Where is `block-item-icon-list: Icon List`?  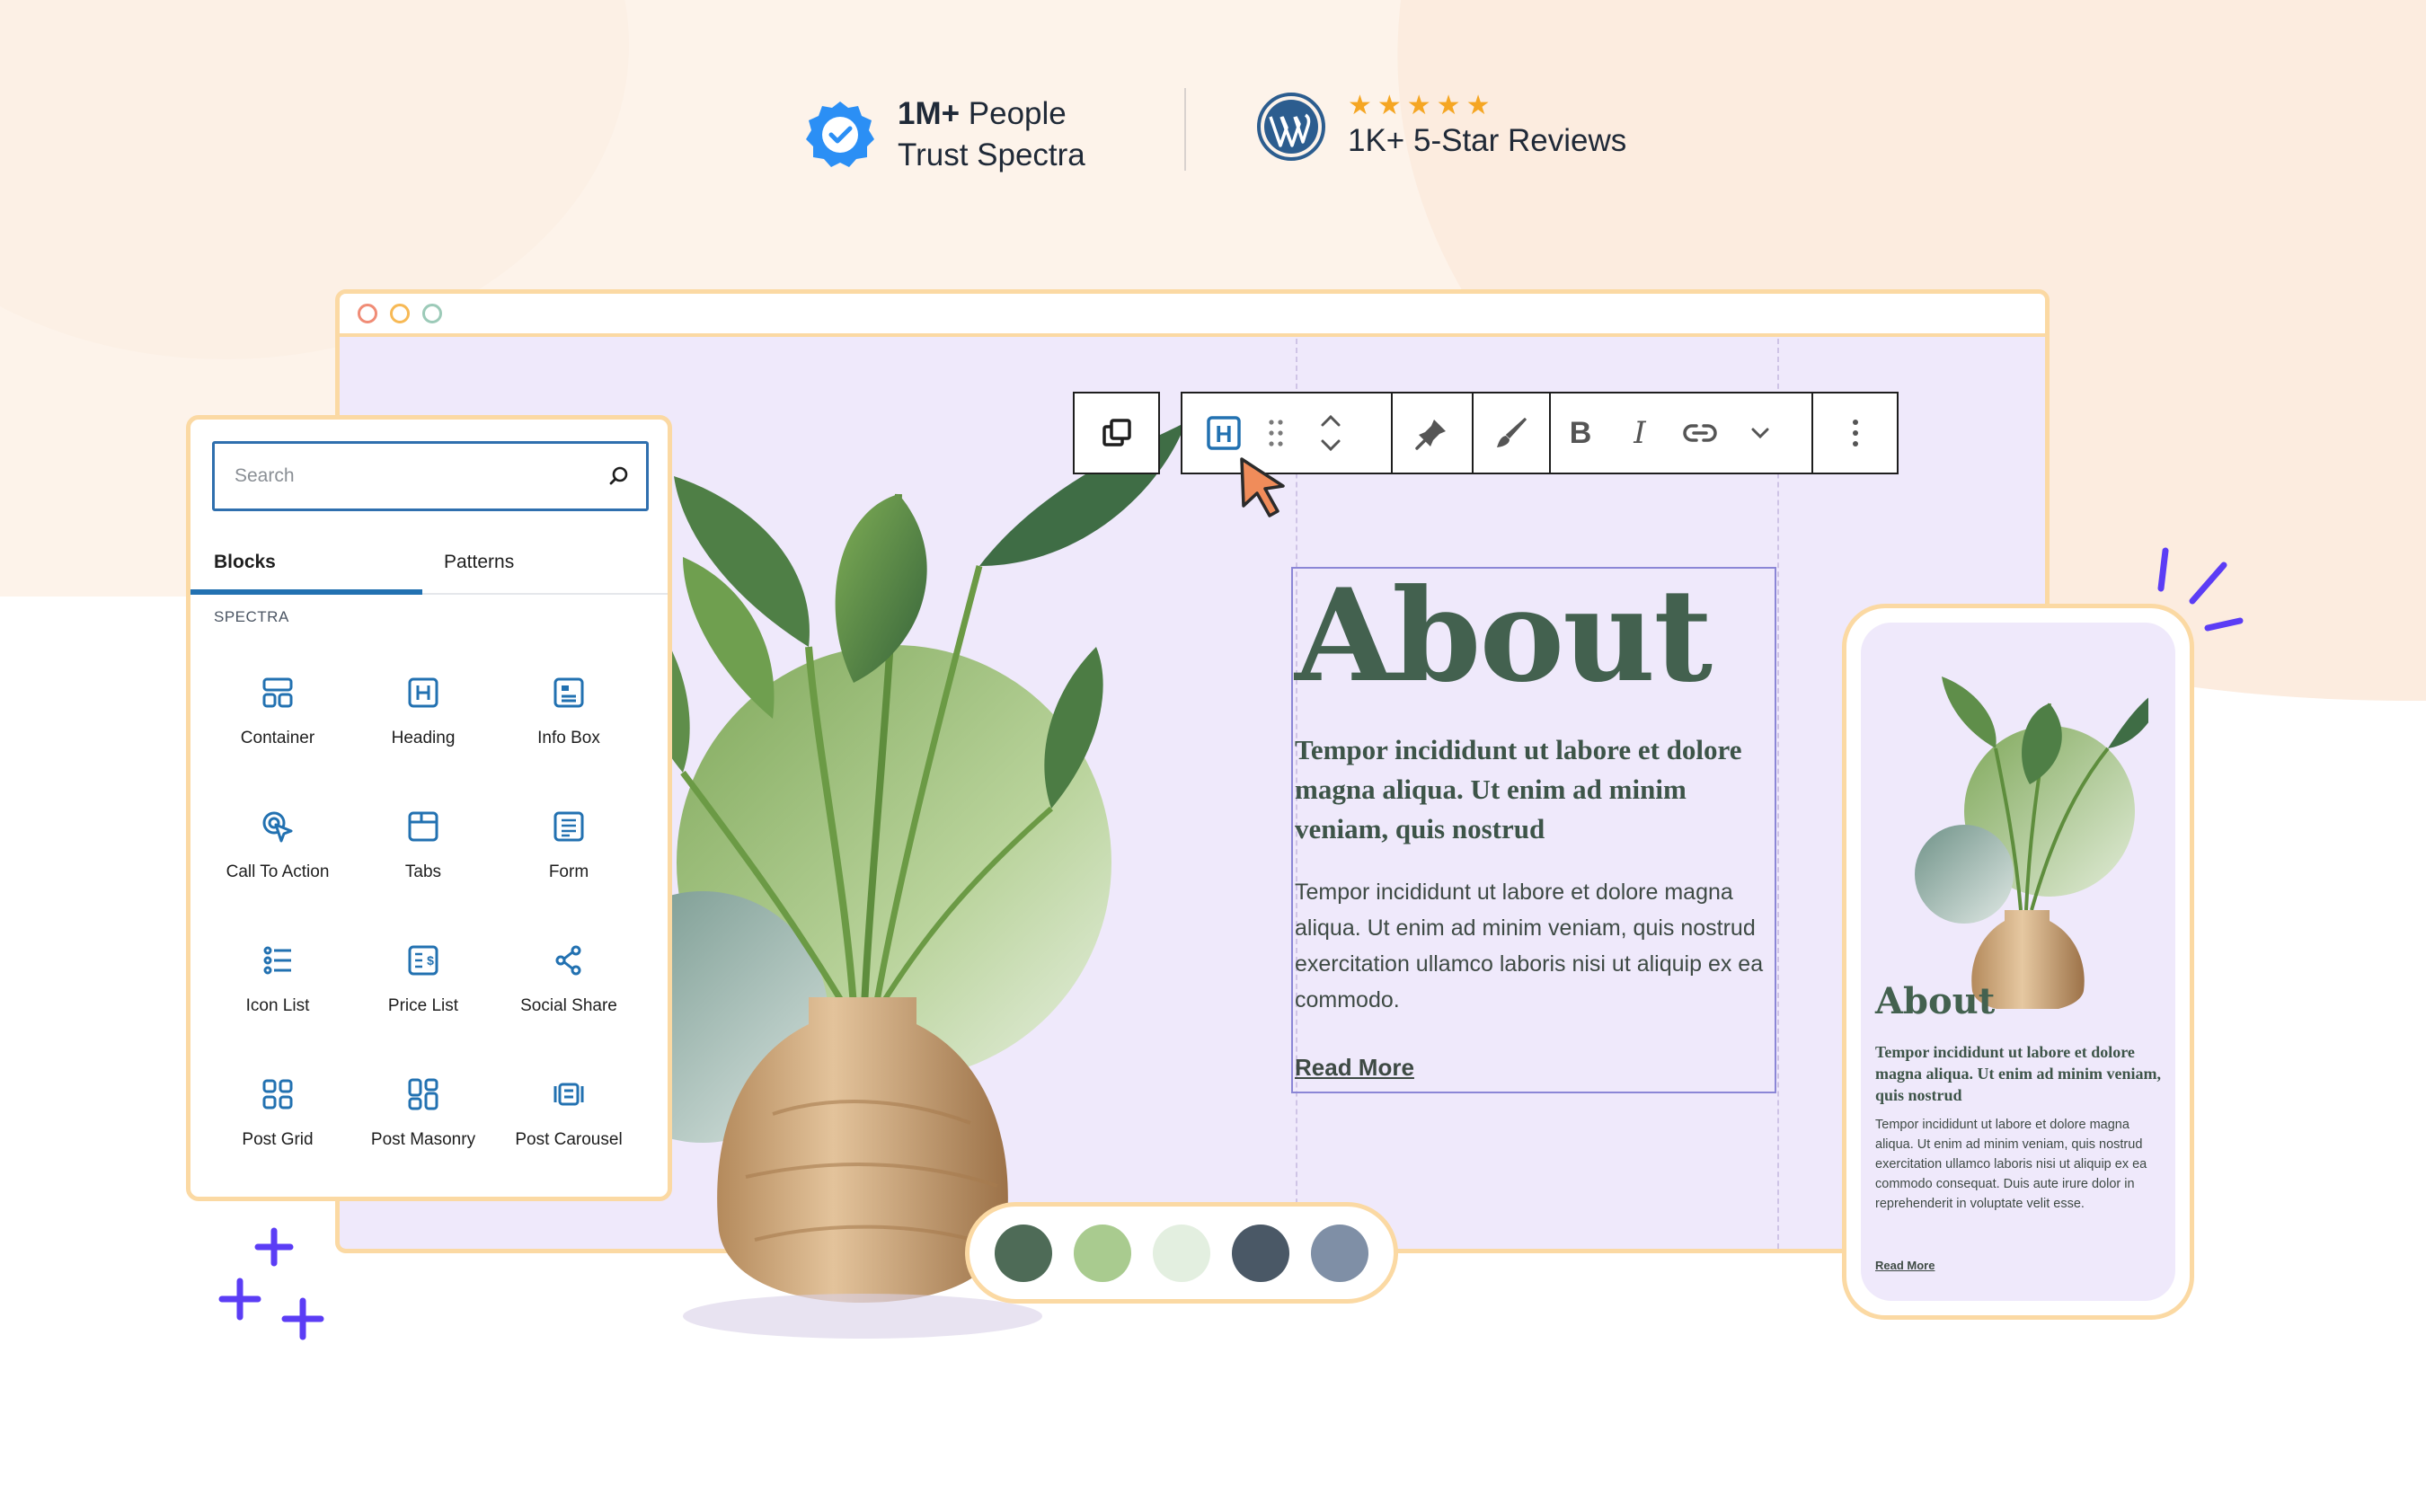
block-item-icon-list: Icon List is located at coordinates (277, 984).